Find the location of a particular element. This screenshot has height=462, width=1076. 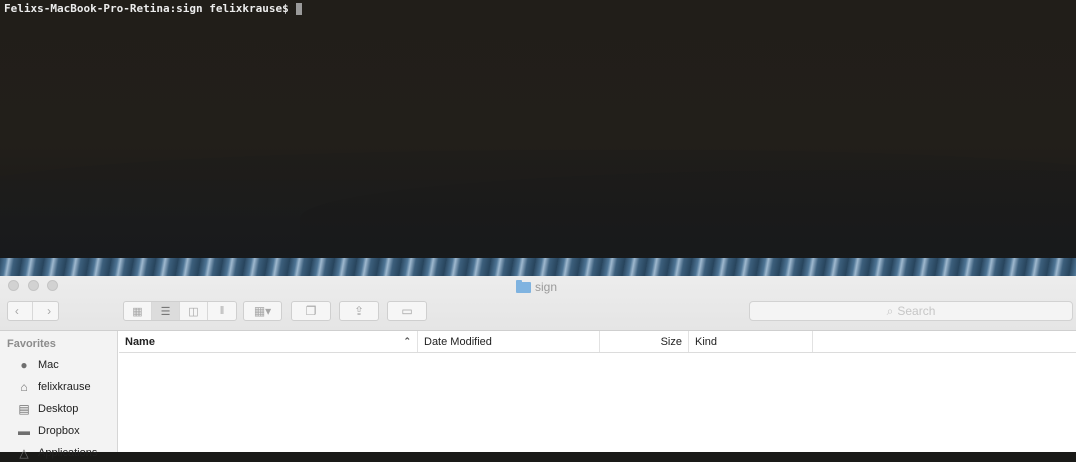

column-header-label: Kind is located at coordinates (706, 341).